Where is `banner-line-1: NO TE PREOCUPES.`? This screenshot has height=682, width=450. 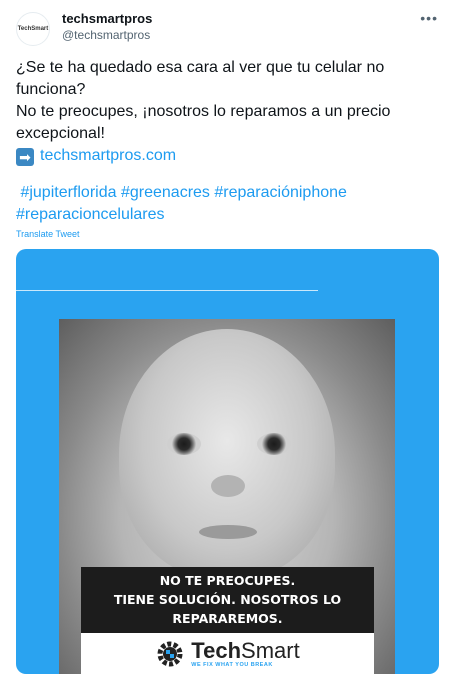
banner-line-1: NO TE PREOCUPES. is located at coordinates (227, 580).